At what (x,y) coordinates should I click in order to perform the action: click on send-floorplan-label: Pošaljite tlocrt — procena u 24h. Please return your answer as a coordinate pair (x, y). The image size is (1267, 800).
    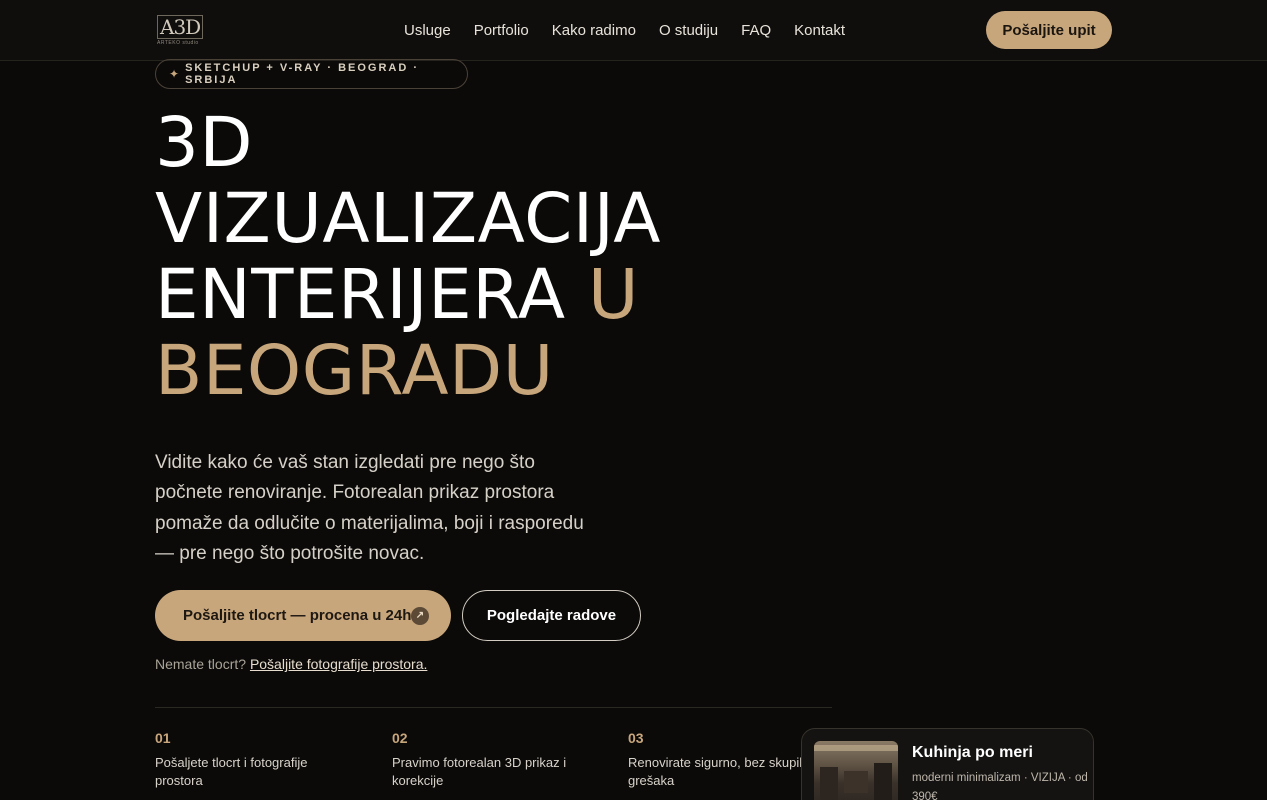
    Looking at the image, I should click on (297, 615).